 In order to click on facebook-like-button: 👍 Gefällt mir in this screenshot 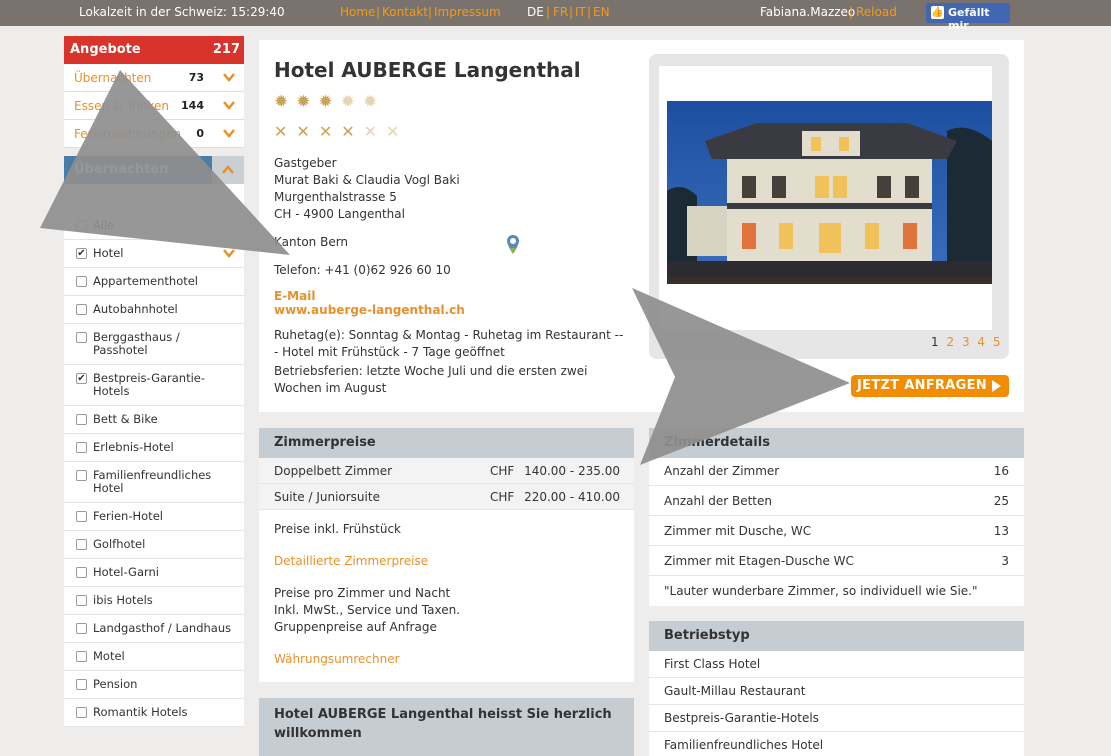, I will do `click(968, 17)`.